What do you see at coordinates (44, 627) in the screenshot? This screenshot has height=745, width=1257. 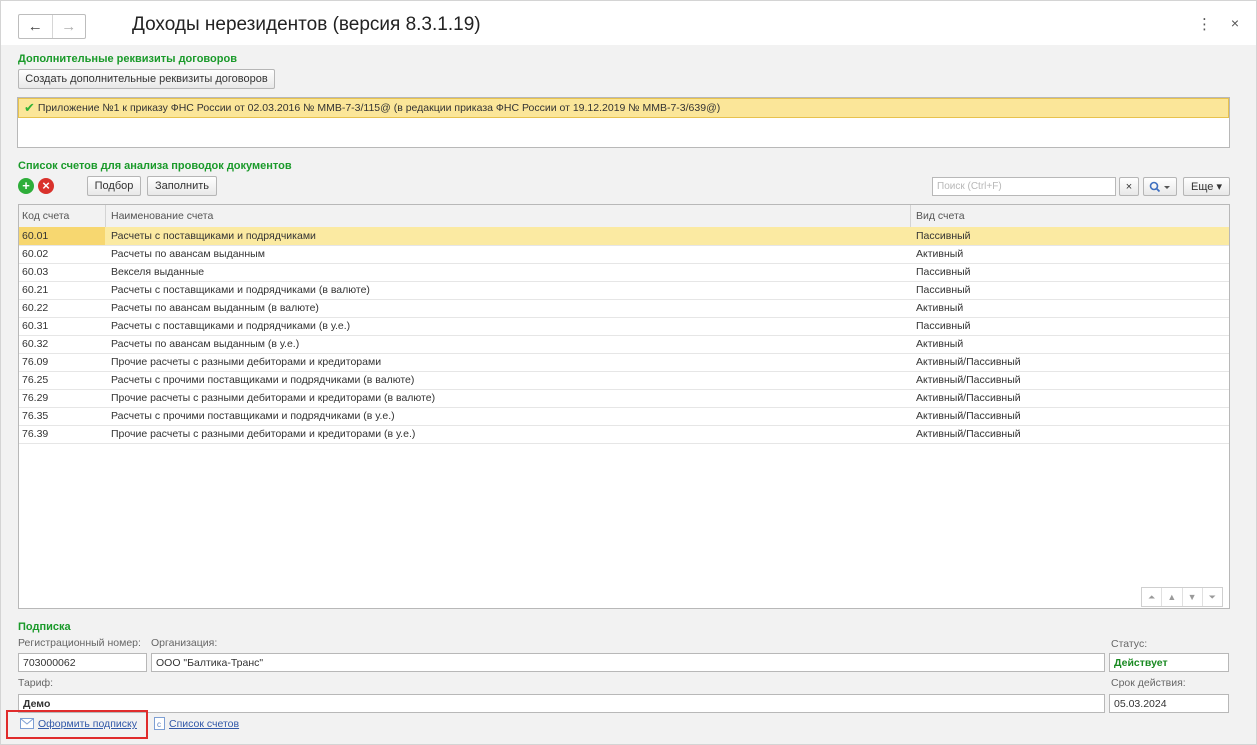 I see `subscription-section-title: Подписка` at bounding box center [44, 627].